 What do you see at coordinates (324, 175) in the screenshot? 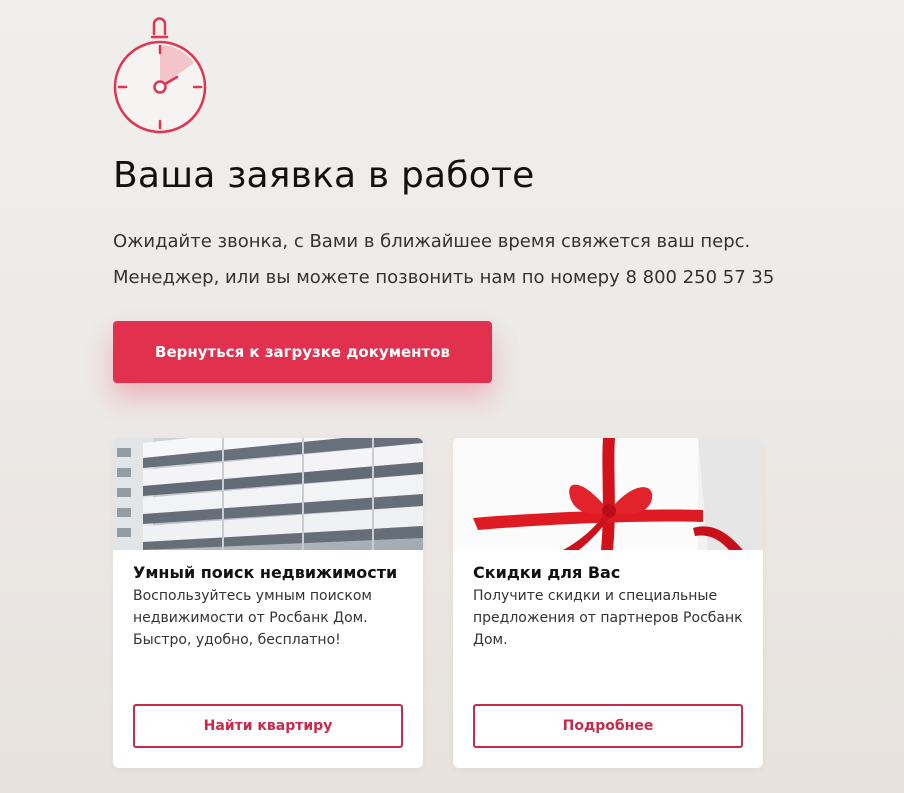
I see `page-title: Ваша заявка в работе` at bounding box center [324, 175].